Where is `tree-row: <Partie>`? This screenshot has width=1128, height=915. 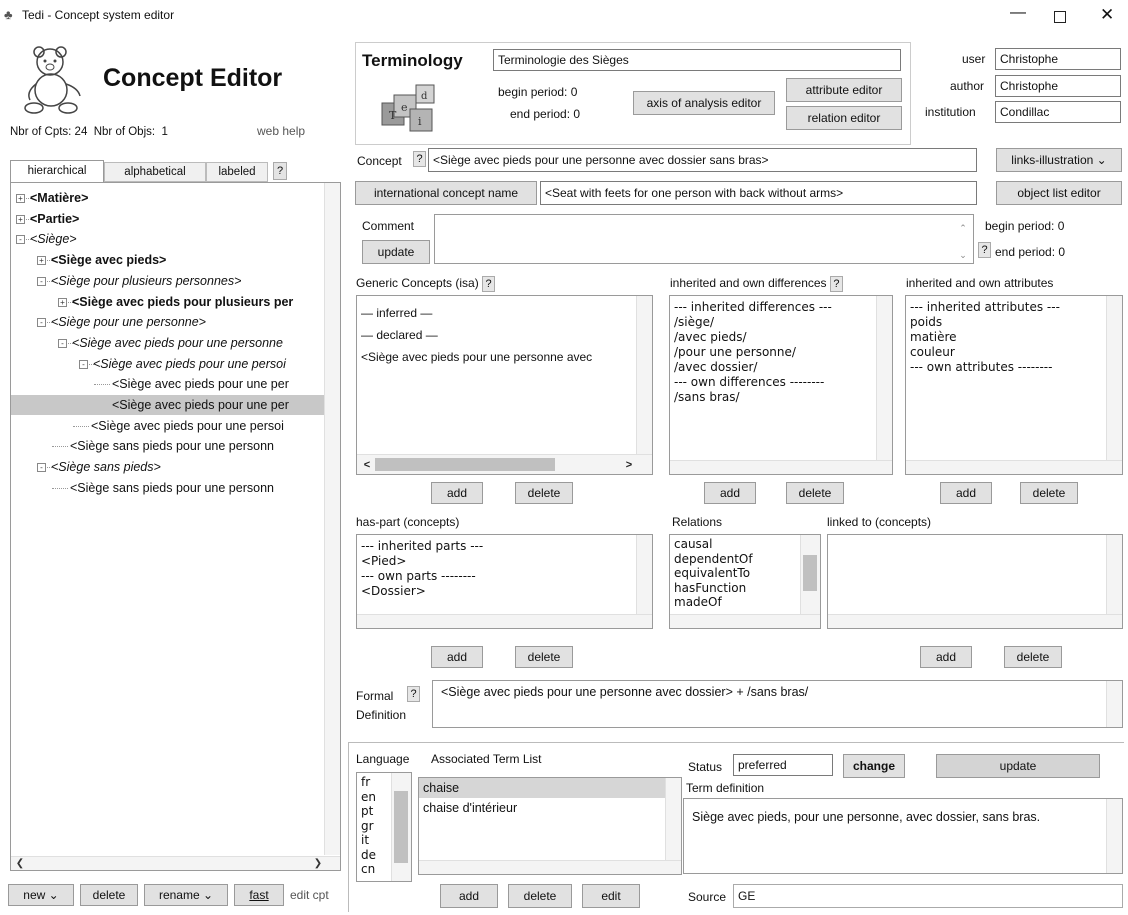
tree-row: <Partie> is located at coordinates (54, 219).